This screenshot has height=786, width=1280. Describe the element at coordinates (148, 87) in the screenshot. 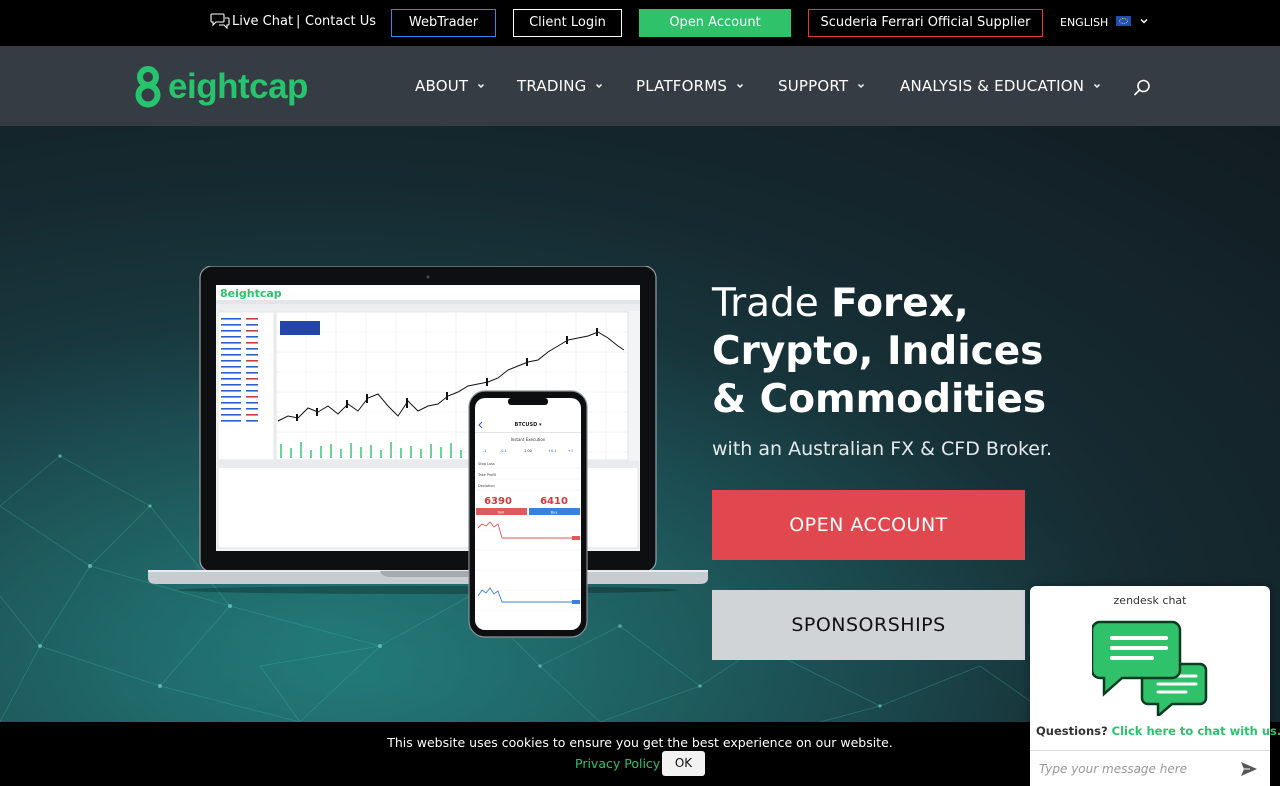

I see `logo-eight-icon` at that location.